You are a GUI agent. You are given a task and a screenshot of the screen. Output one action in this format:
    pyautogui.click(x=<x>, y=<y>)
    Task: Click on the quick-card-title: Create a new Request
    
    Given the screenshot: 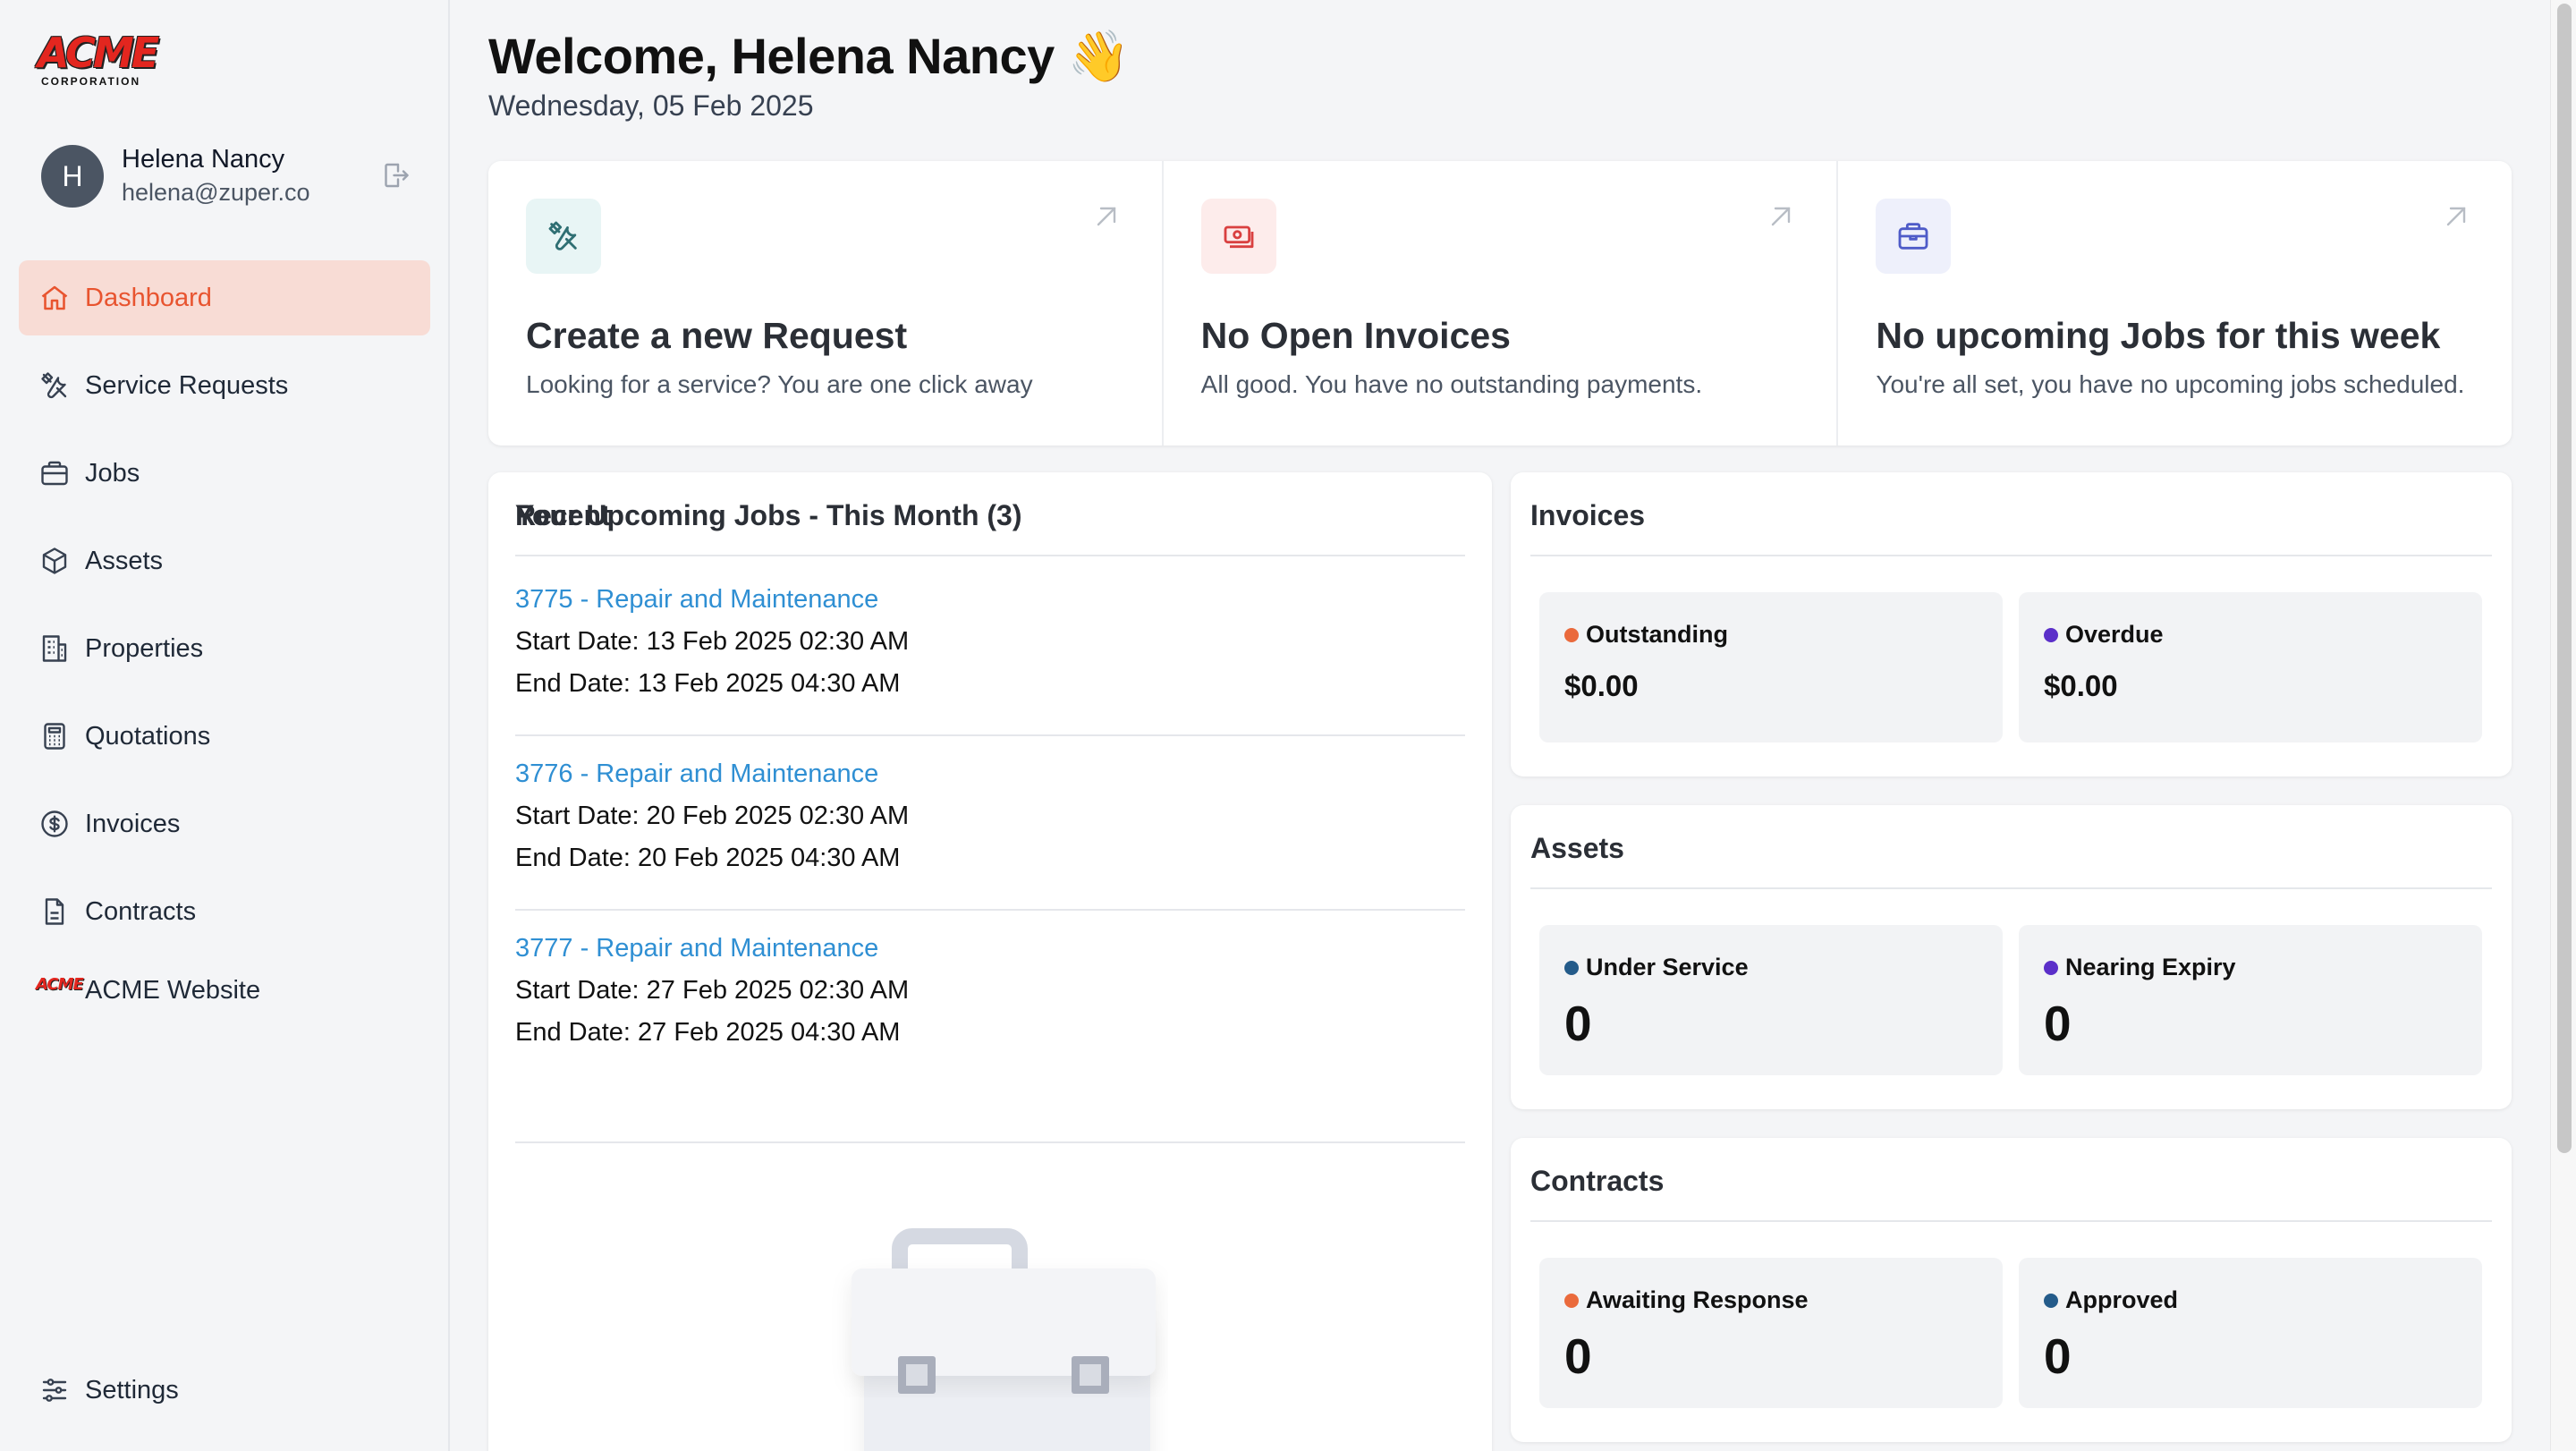 What is the action you would take?
    pyautogui.click(x=717, y=335)
    